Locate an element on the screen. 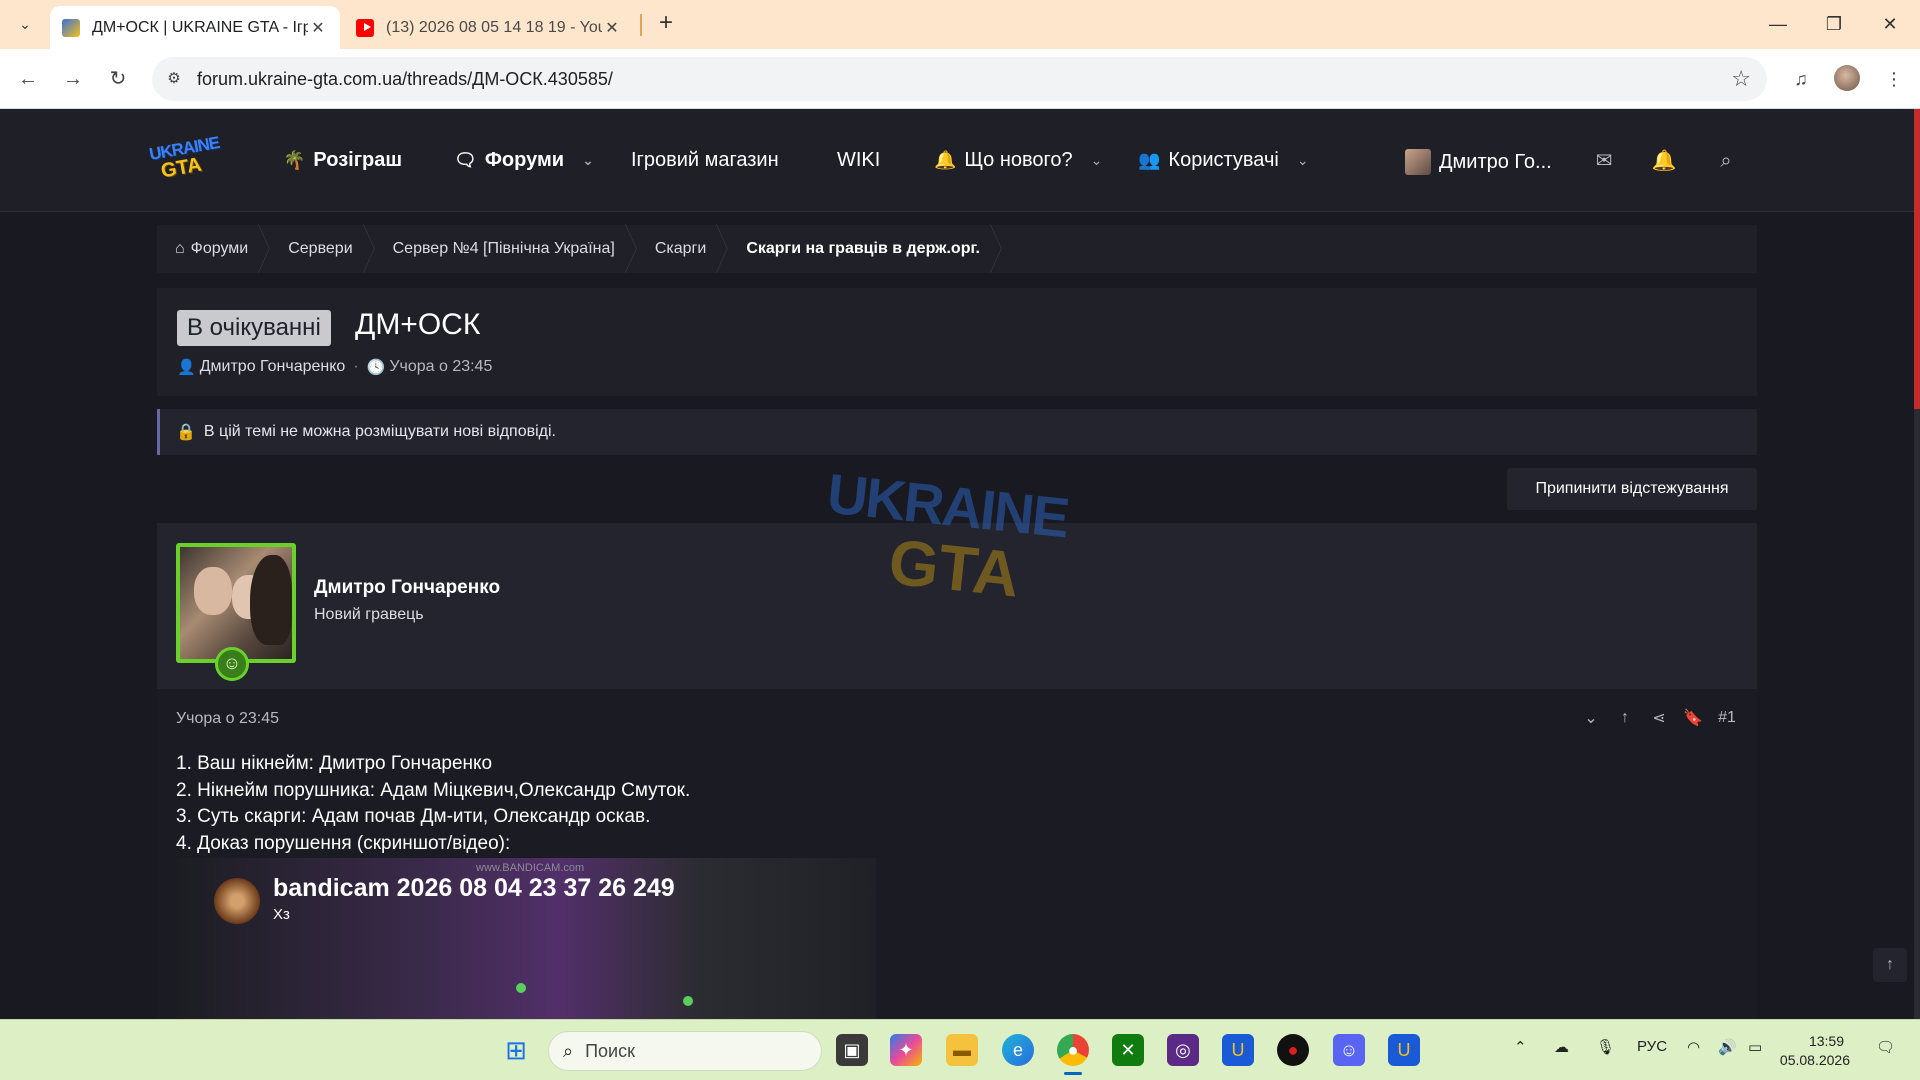 The width and height of the screenshot is (1920, 1080). breadcrumb-complaints: Скарги is located at coordinates (682, 249).